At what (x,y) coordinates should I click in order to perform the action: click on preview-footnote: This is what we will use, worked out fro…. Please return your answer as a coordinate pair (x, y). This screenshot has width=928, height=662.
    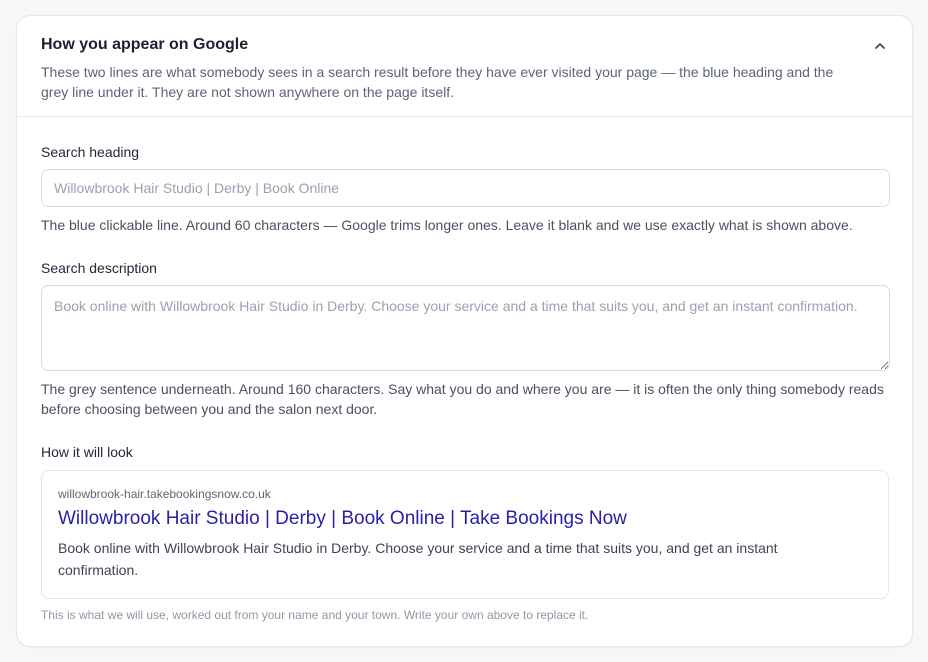
    Looking at the image, I should click on (315, 615).